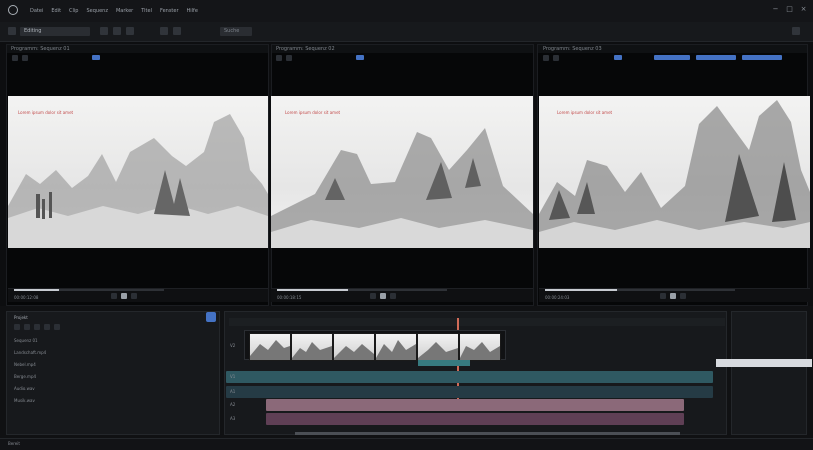  I want to click on project-folder-icon, so click(27, 327).